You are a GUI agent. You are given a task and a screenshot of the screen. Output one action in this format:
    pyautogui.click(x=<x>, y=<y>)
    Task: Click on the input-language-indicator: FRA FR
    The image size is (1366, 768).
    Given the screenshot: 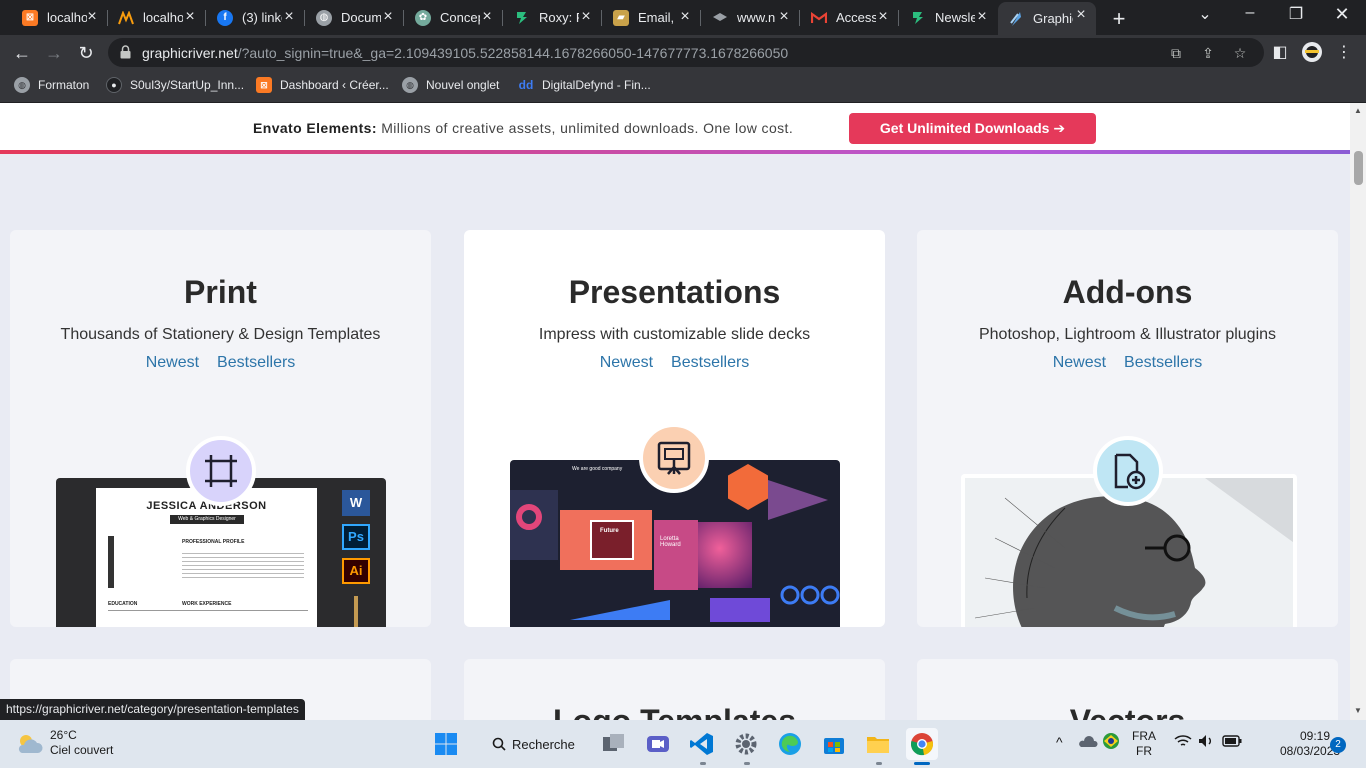 What is the action you would take?
    pyautogui.click(x=1144, y=744)
    